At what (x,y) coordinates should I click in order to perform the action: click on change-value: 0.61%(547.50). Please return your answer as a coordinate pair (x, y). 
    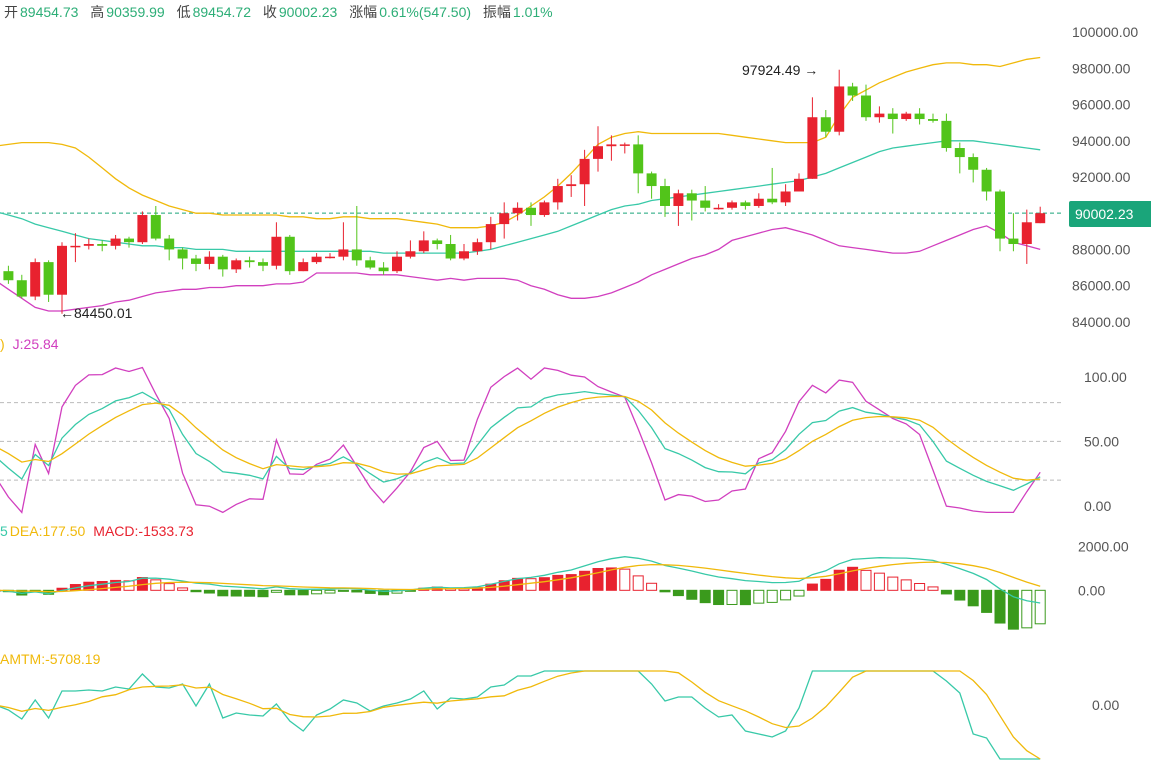
    Looking at the image, I should click on (425, 12).